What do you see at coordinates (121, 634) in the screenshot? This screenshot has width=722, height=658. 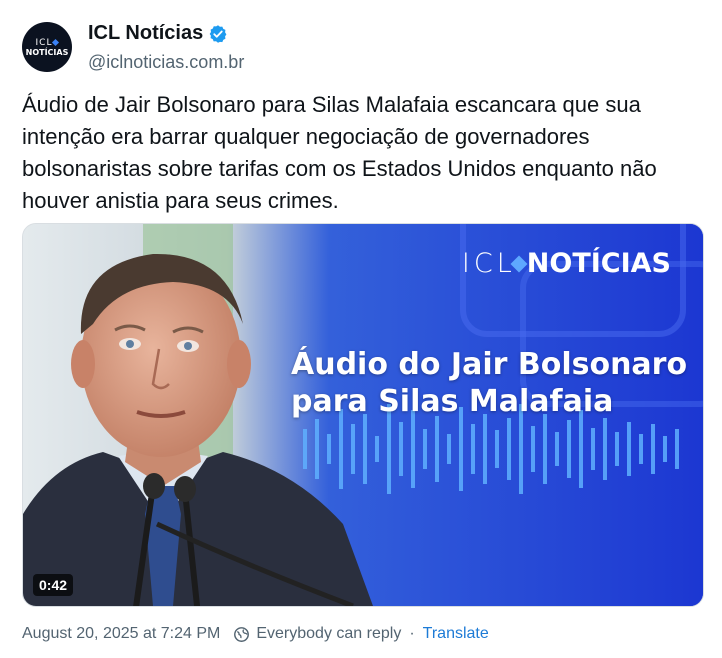 I see `post-timestamp: August 20, 2025 at 7:24 PM` at bounding box center [121, 634].